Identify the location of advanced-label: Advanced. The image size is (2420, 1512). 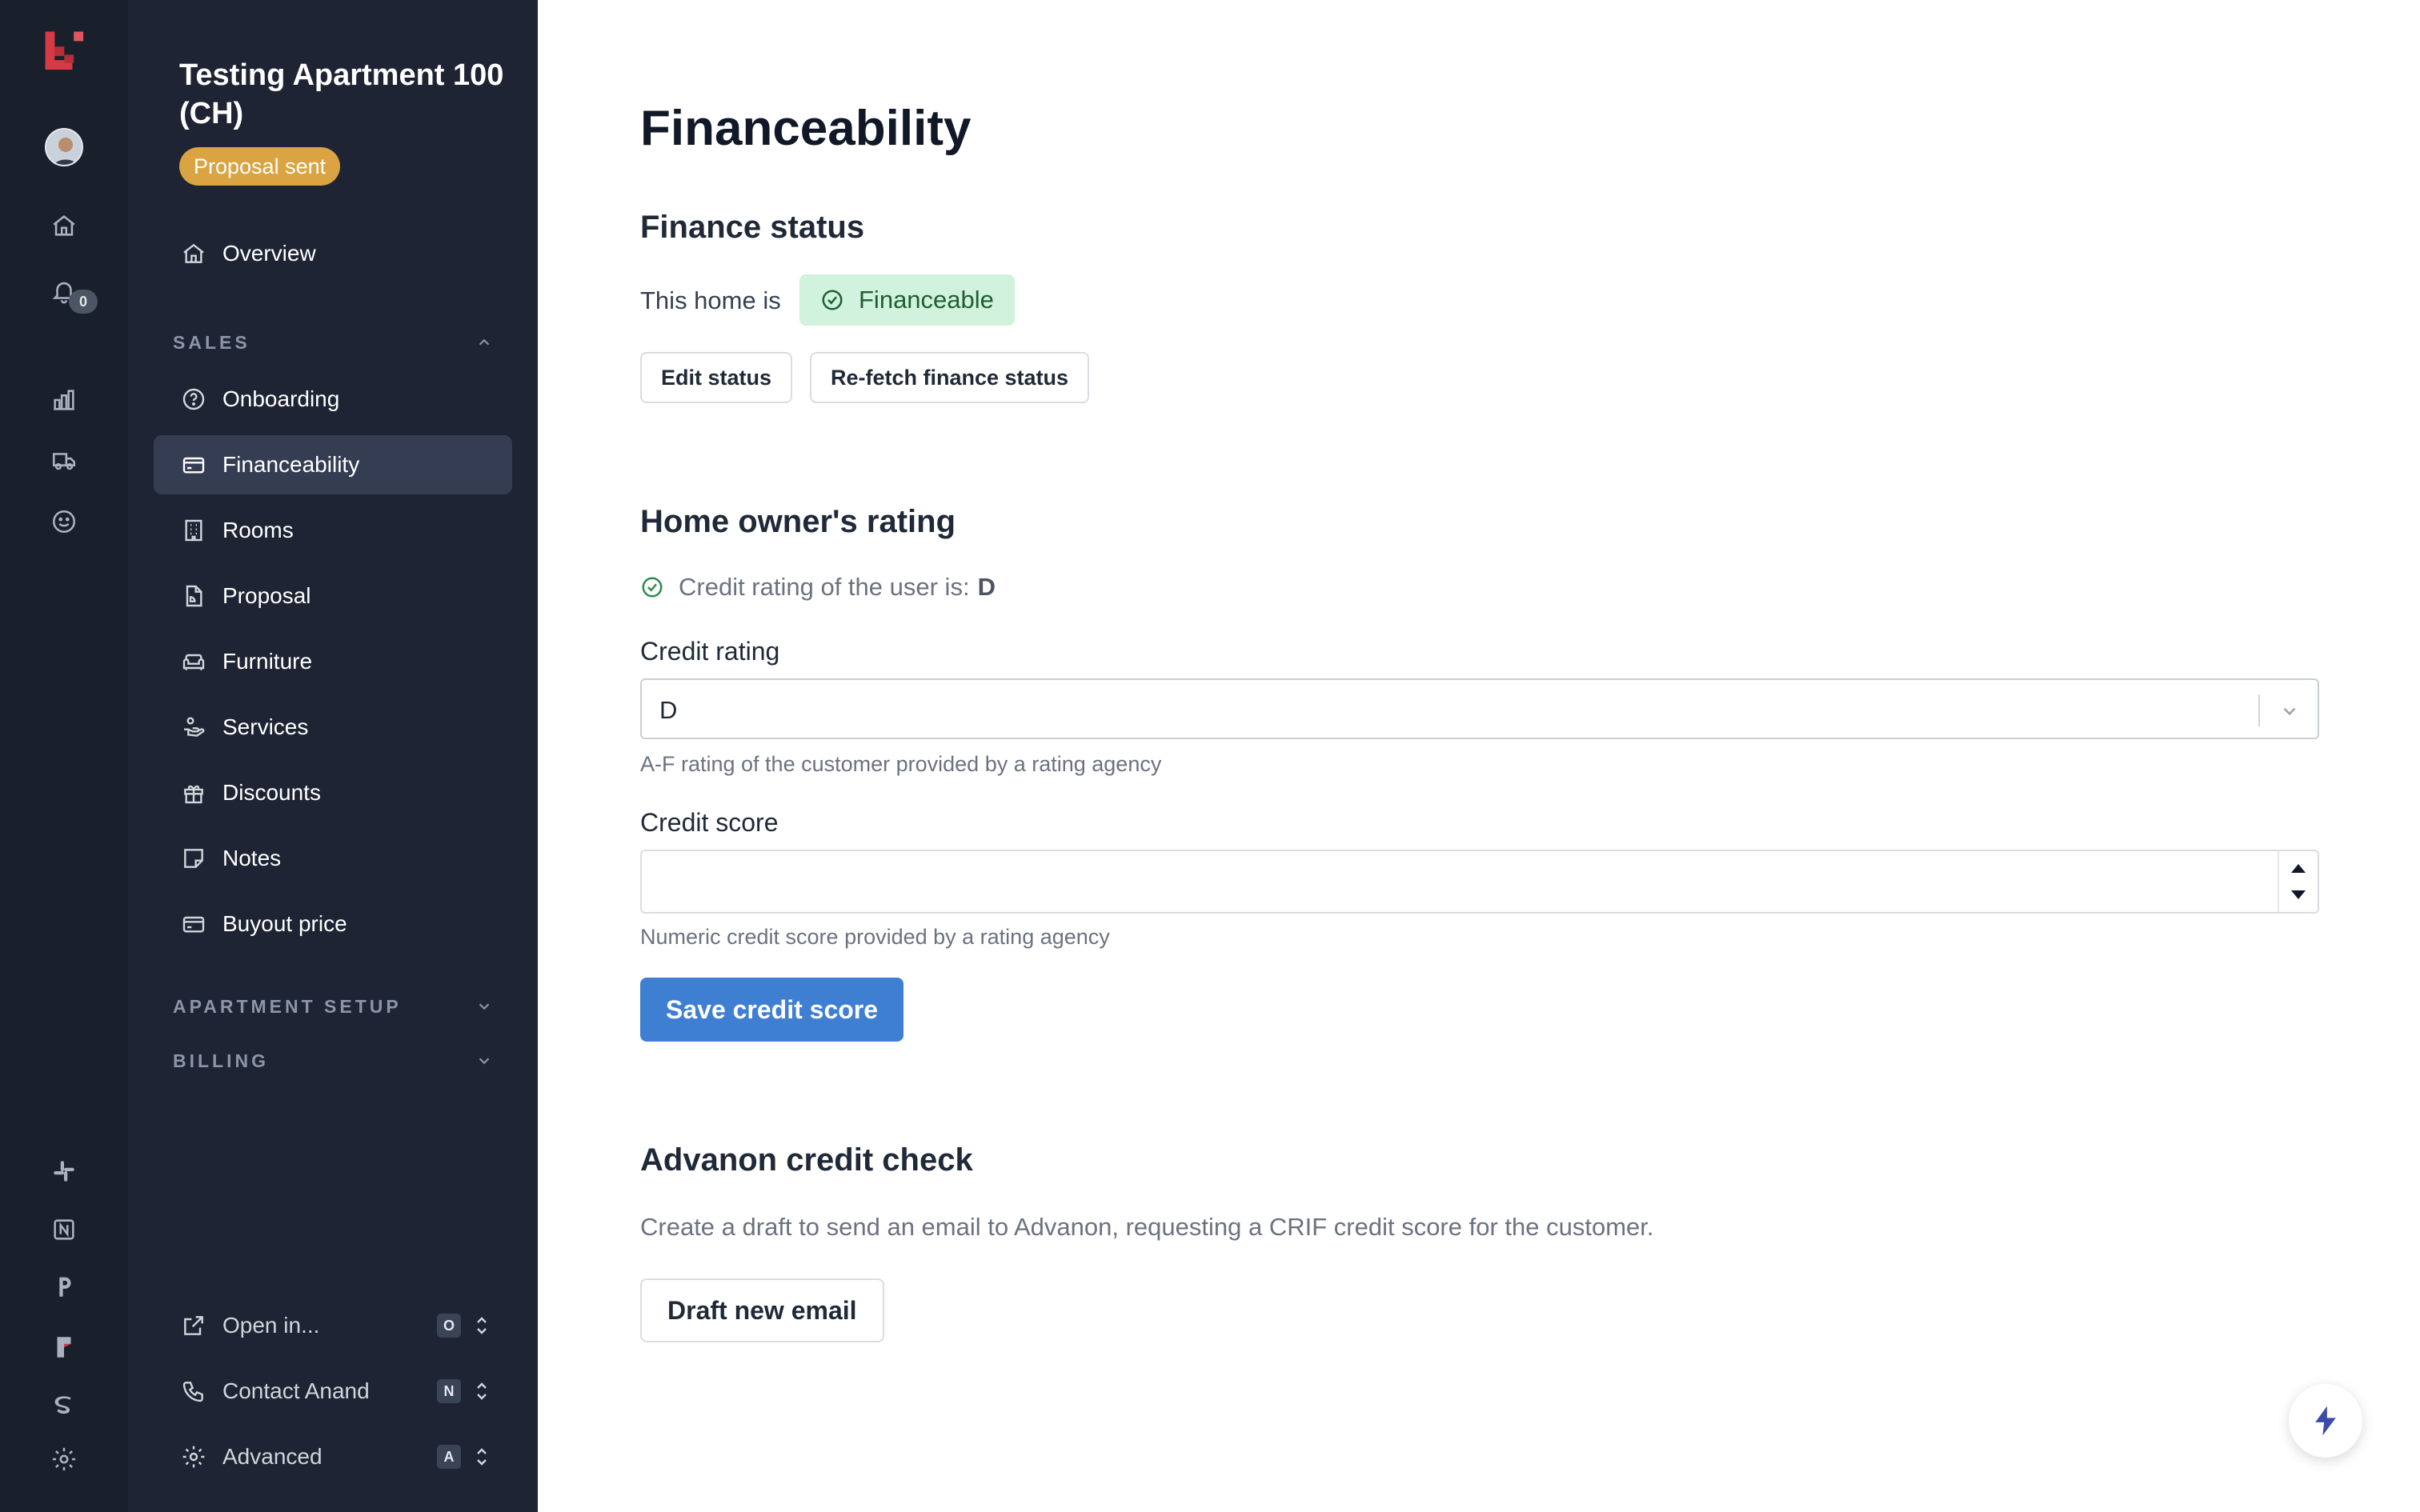
(272, 1456).